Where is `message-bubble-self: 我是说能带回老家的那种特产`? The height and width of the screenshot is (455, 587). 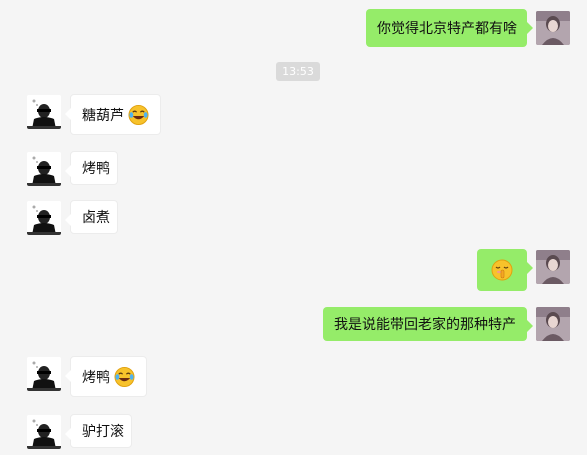 message-bubble-self: 我是说能带回老家的那种特产 is located at coordinates (428, 324).